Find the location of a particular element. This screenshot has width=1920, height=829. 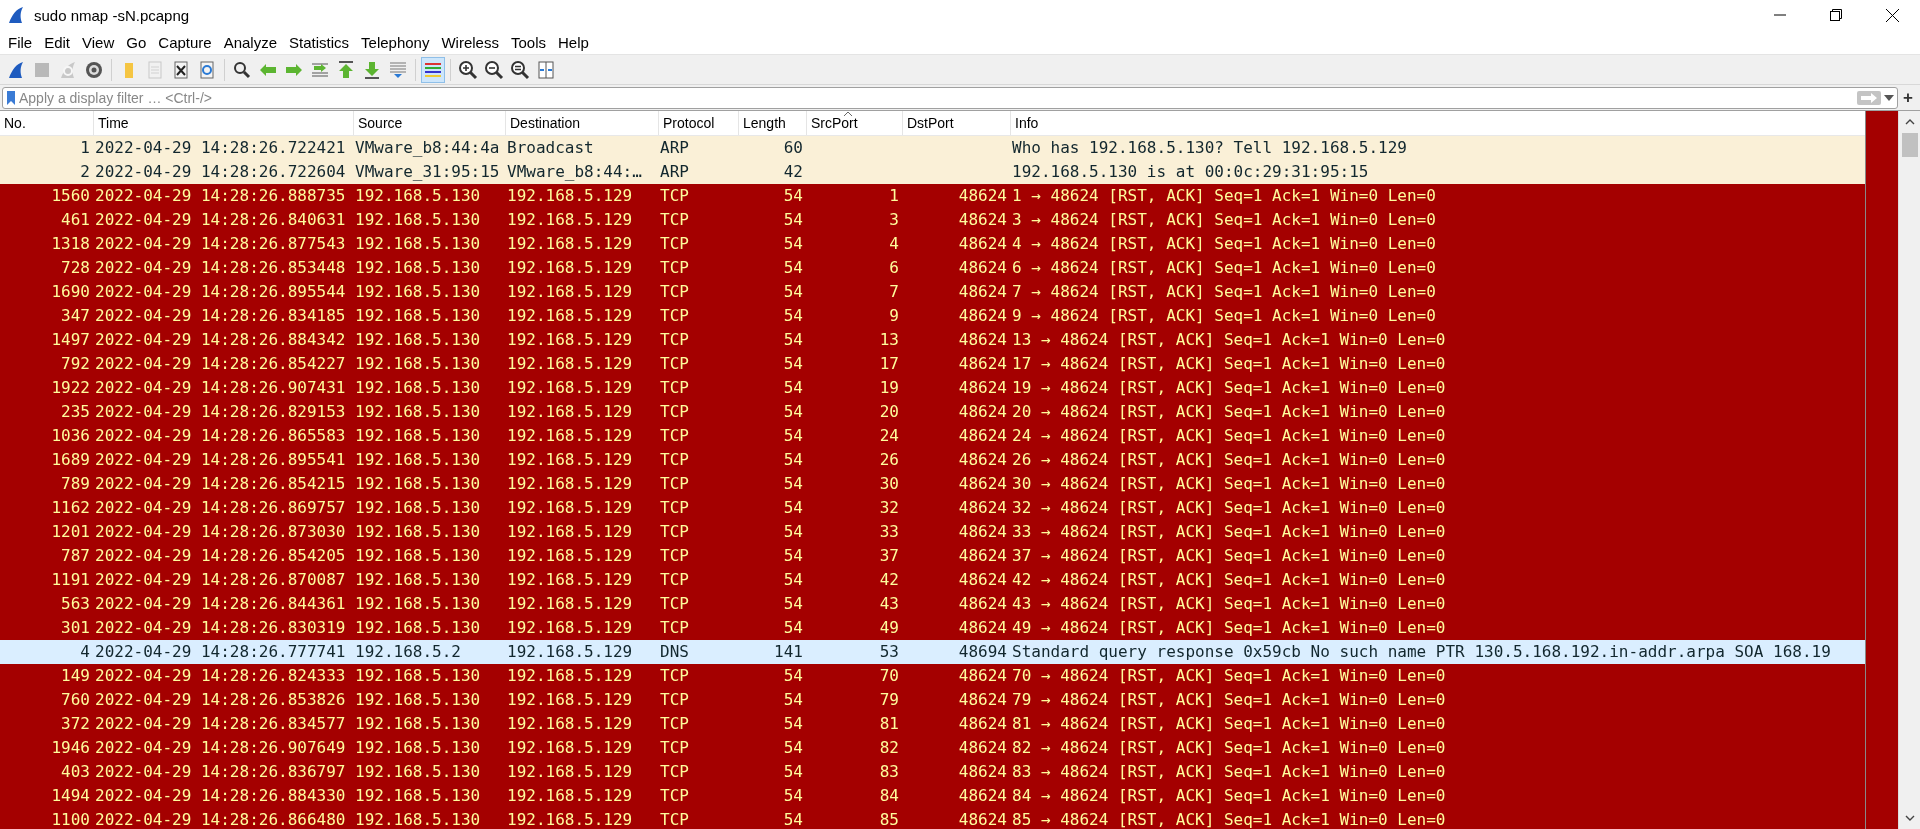

dropdown-button is located at coordinates (1889, 97).